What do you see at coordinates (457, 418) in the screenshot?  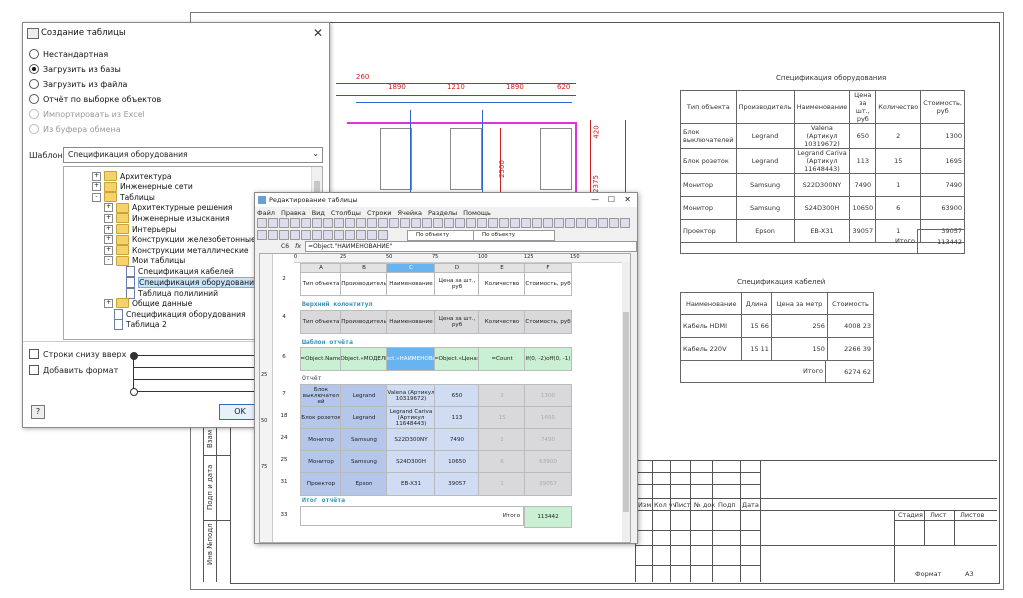 I see `table-cell: 113` at bounding box center [457, 418].